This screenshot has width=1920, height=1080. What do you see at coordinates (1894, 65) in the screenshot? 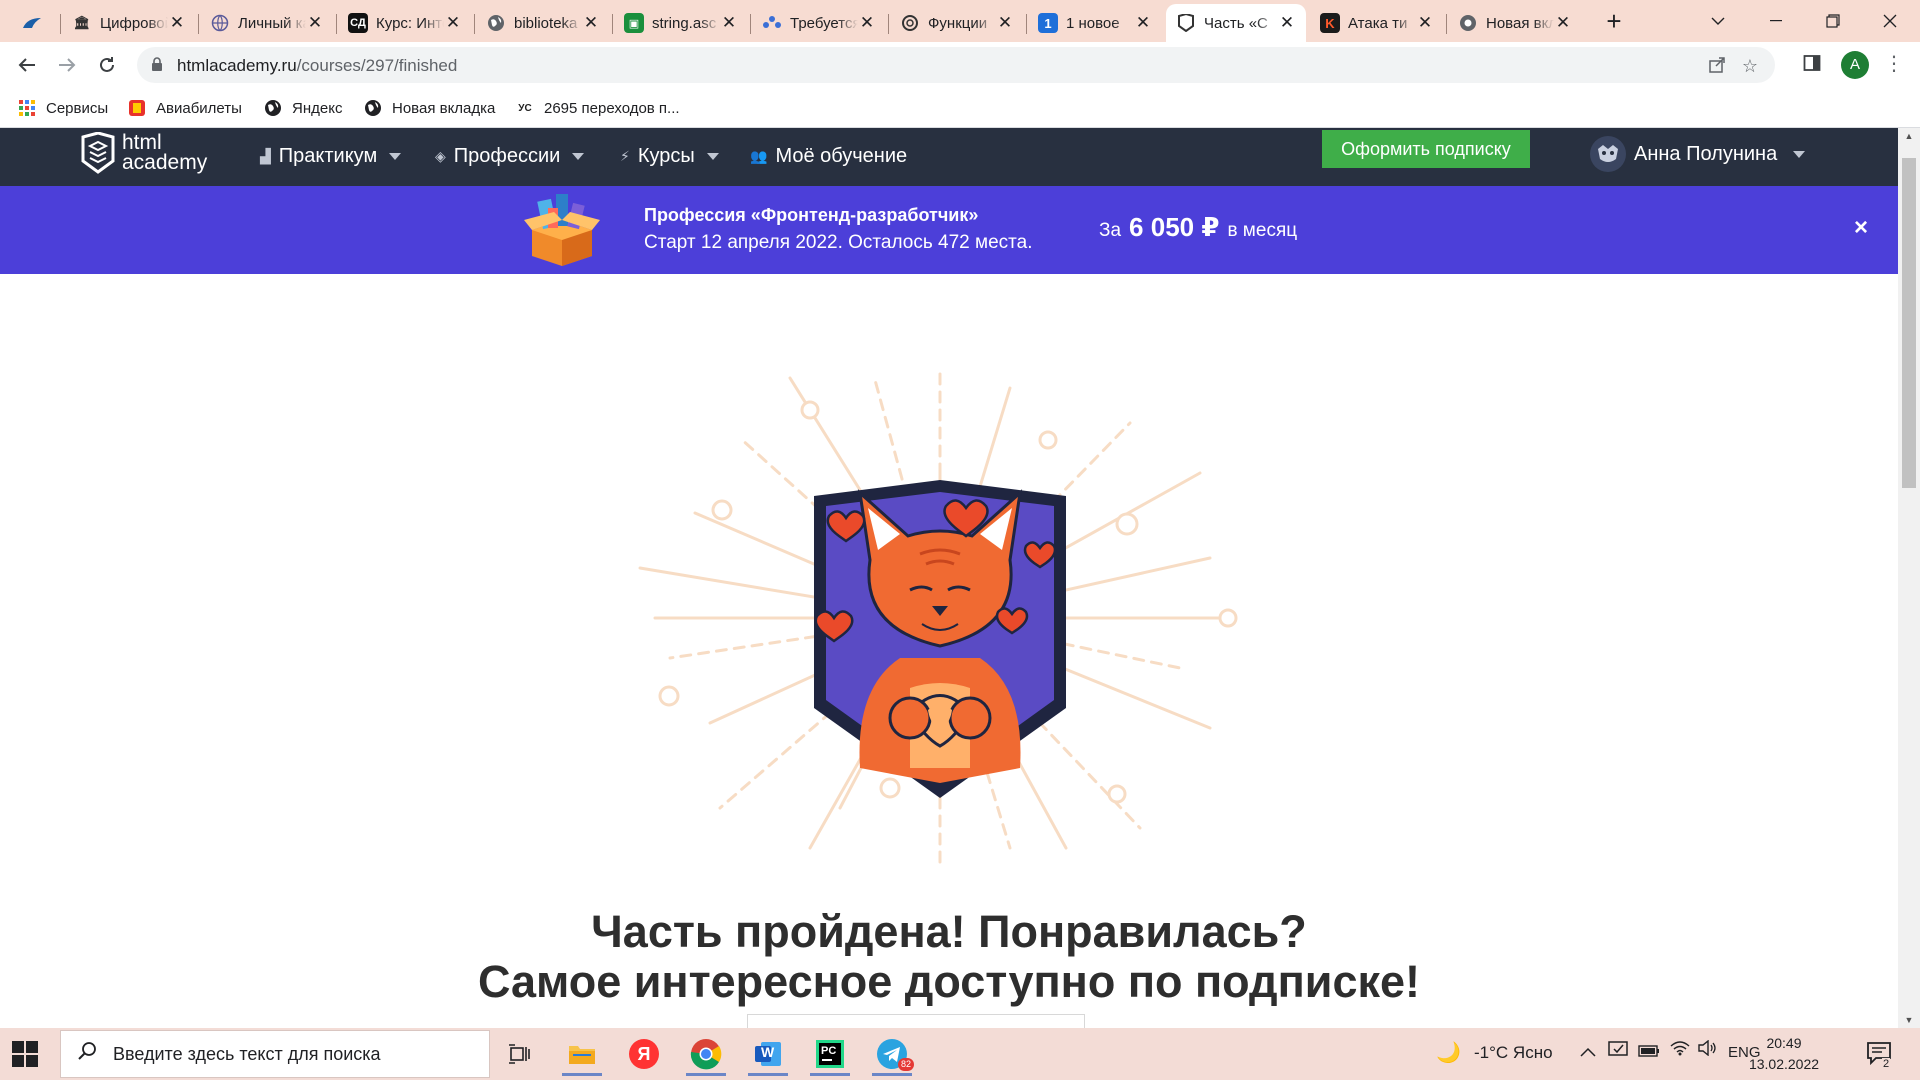
I see `more-options-icon: ⋮` at bounding box center [1894, 65].